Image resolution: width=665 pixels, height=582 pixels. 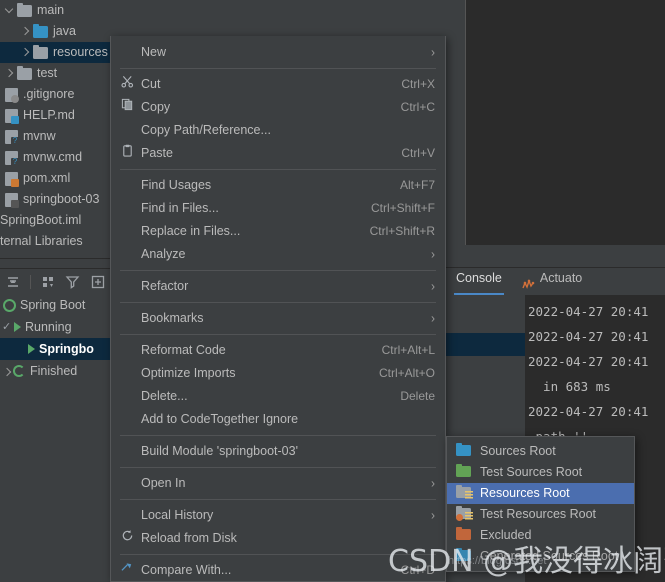 I want to click on menu-item-new: New ›, so click(x=278, y=52).